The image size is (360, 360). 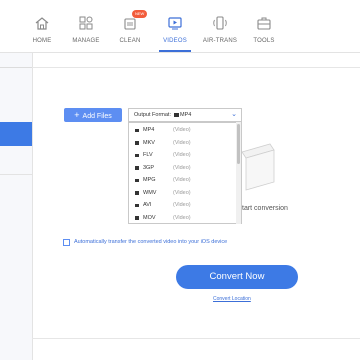 I want to click on nav-air-trans: AIR-TRANS, so click(x=220, y=30).